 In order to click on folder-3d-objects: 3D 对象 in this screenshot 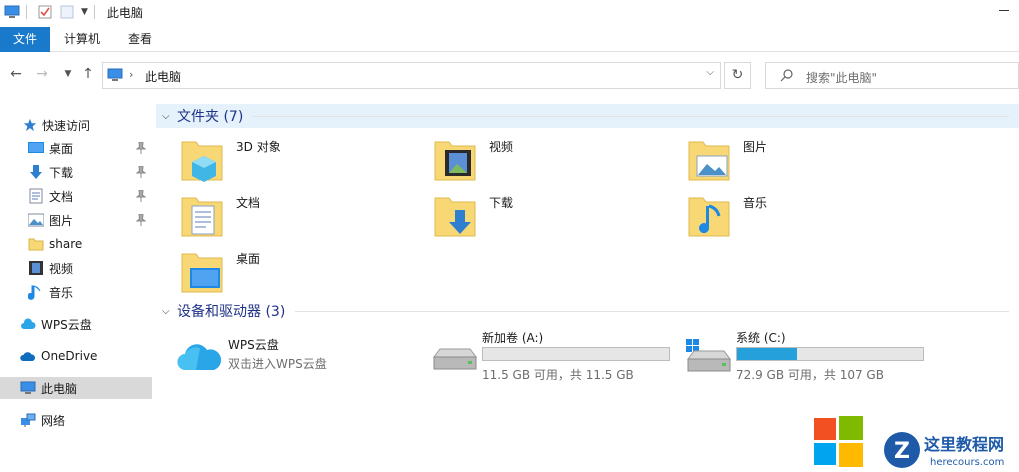, I will do `click(300, 161)`.